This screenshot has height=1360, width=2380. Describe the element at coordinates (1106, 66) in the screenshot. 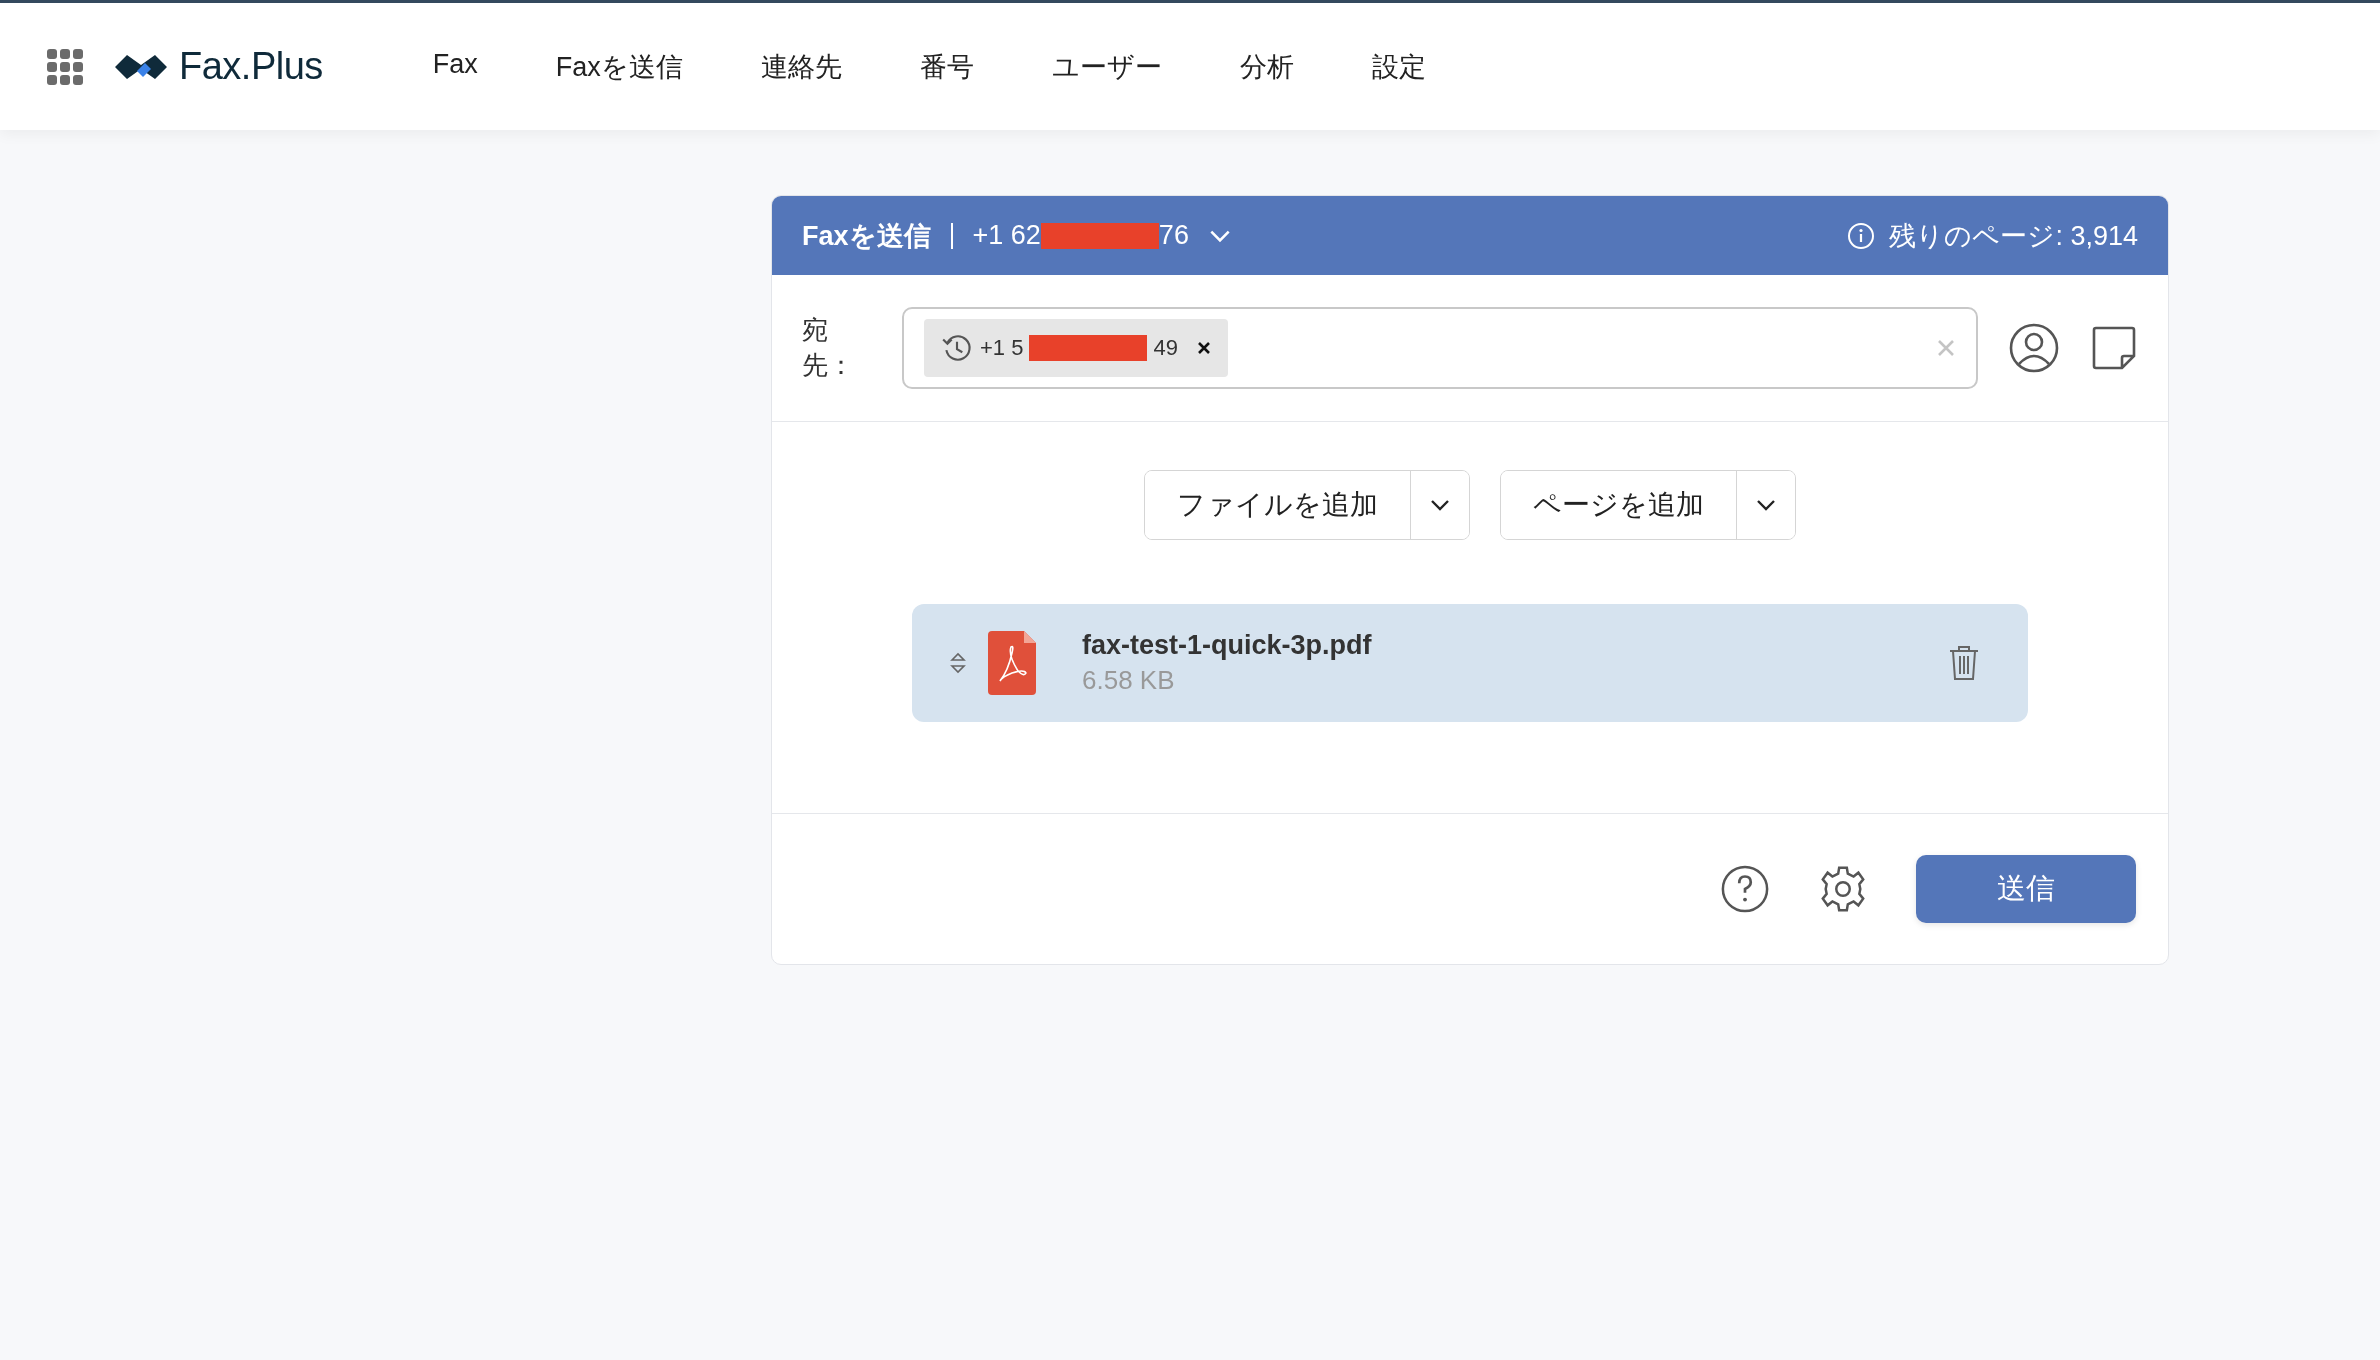

I see `nav-link: ユーザー` at that location.